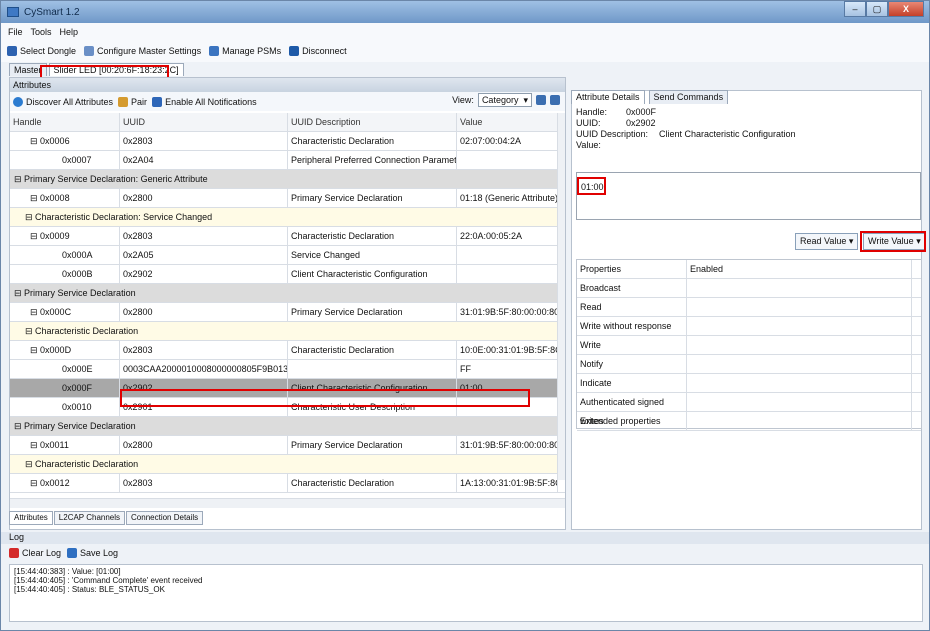  What do you see at coordinates (608, 97) in the screenshot?
I see `tab-attribute-details: Attribute Details` at bounding box center [608, 97].